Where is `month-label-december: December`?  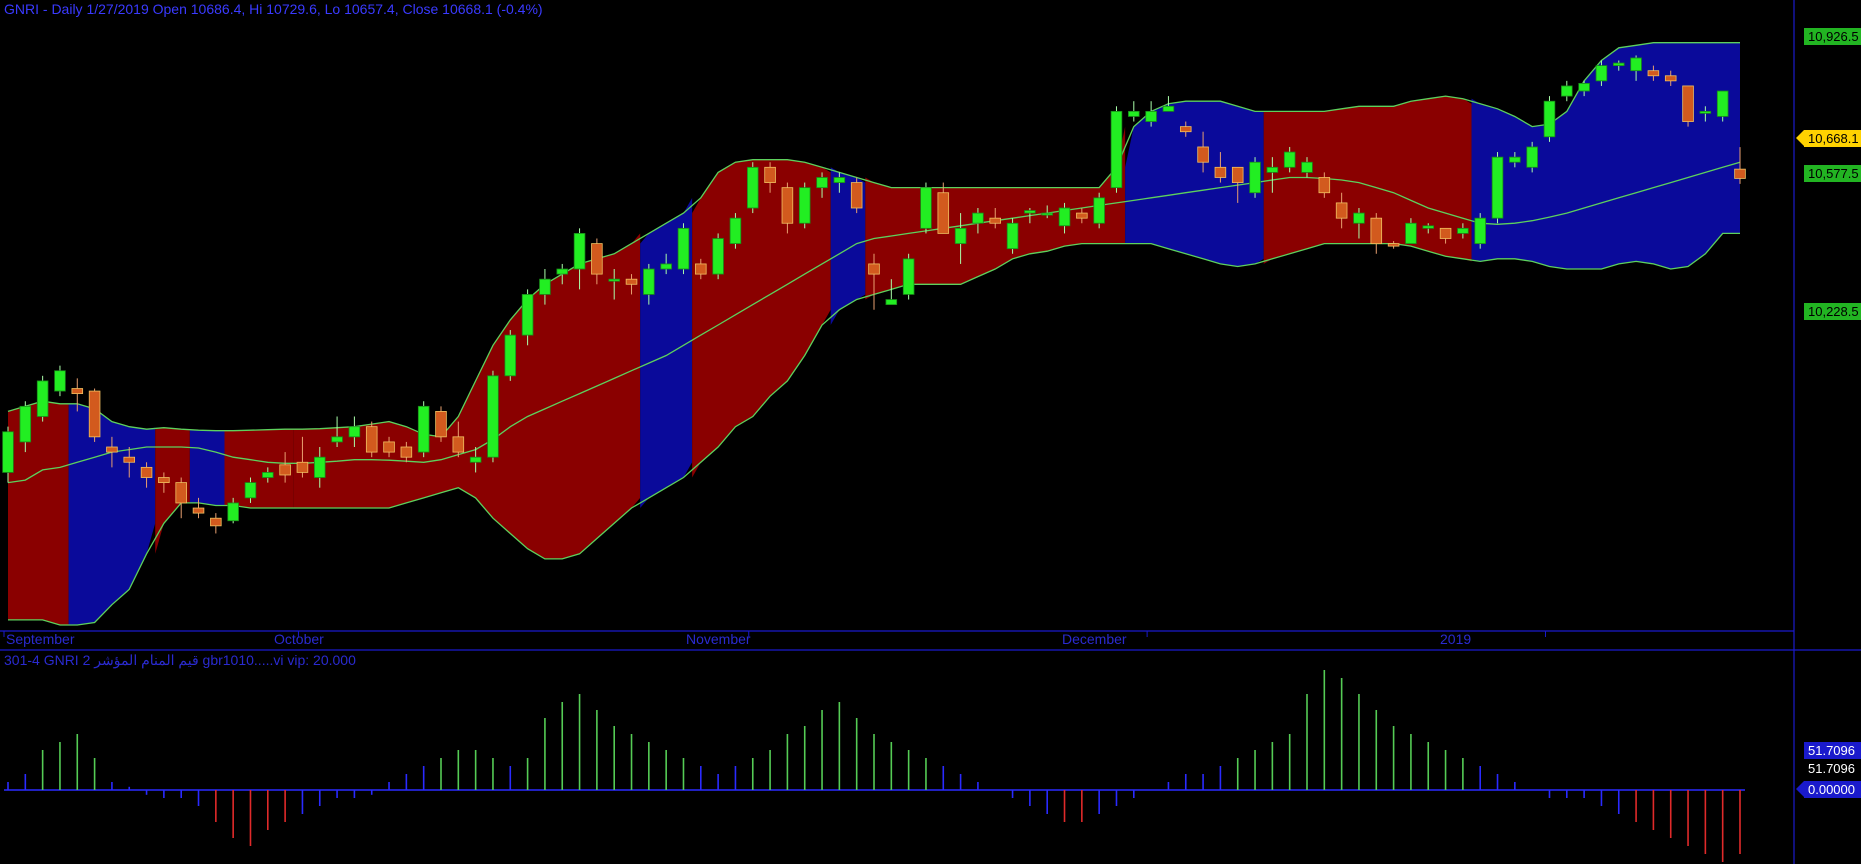
month-label-december: December is located at coordinates (1094, 639).